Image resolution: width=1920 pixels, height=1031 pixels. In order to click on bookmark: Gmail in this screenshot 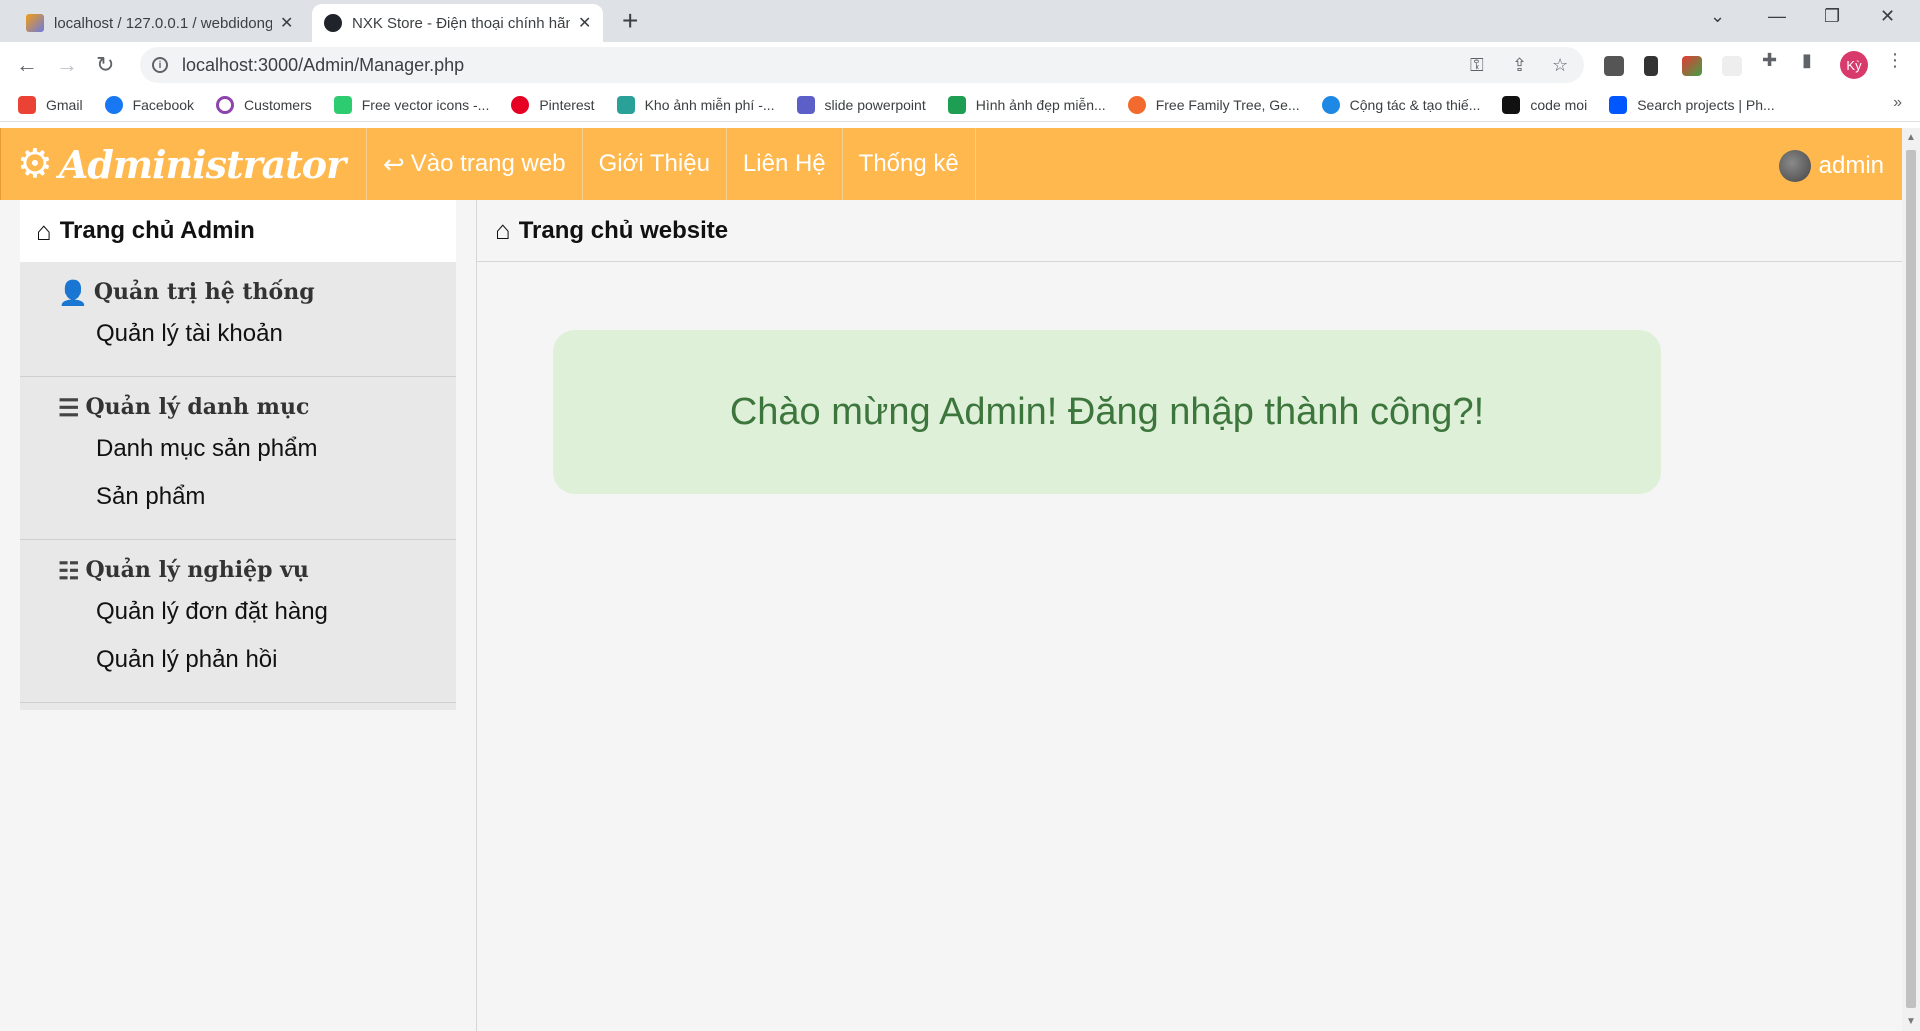, I will do `click(50, 104)`.